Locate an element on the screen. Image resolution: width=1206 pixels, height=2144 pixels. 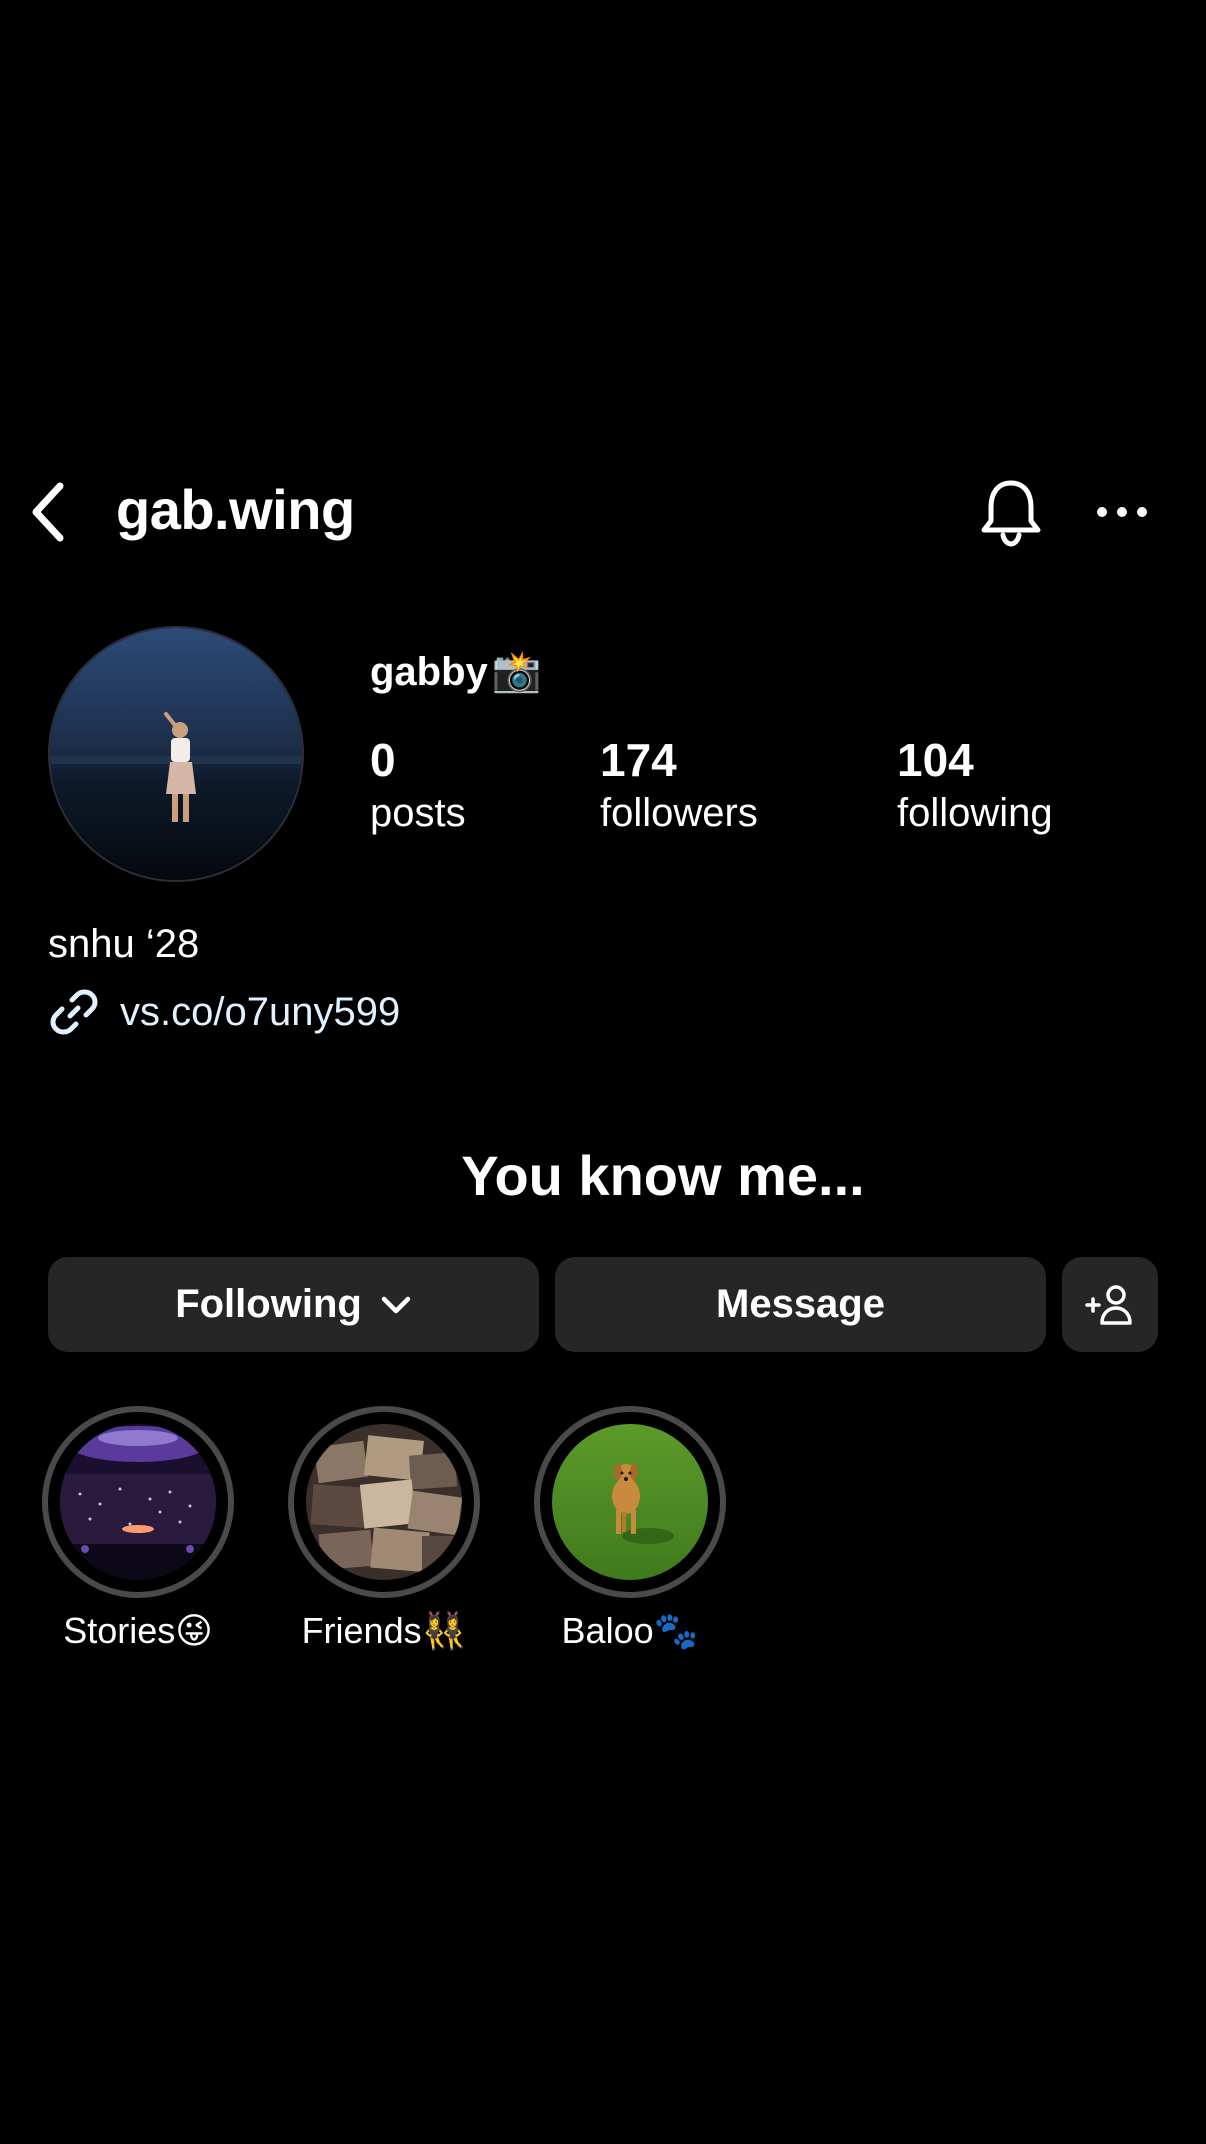
notifications-button is located at coordinates (1011, 512).